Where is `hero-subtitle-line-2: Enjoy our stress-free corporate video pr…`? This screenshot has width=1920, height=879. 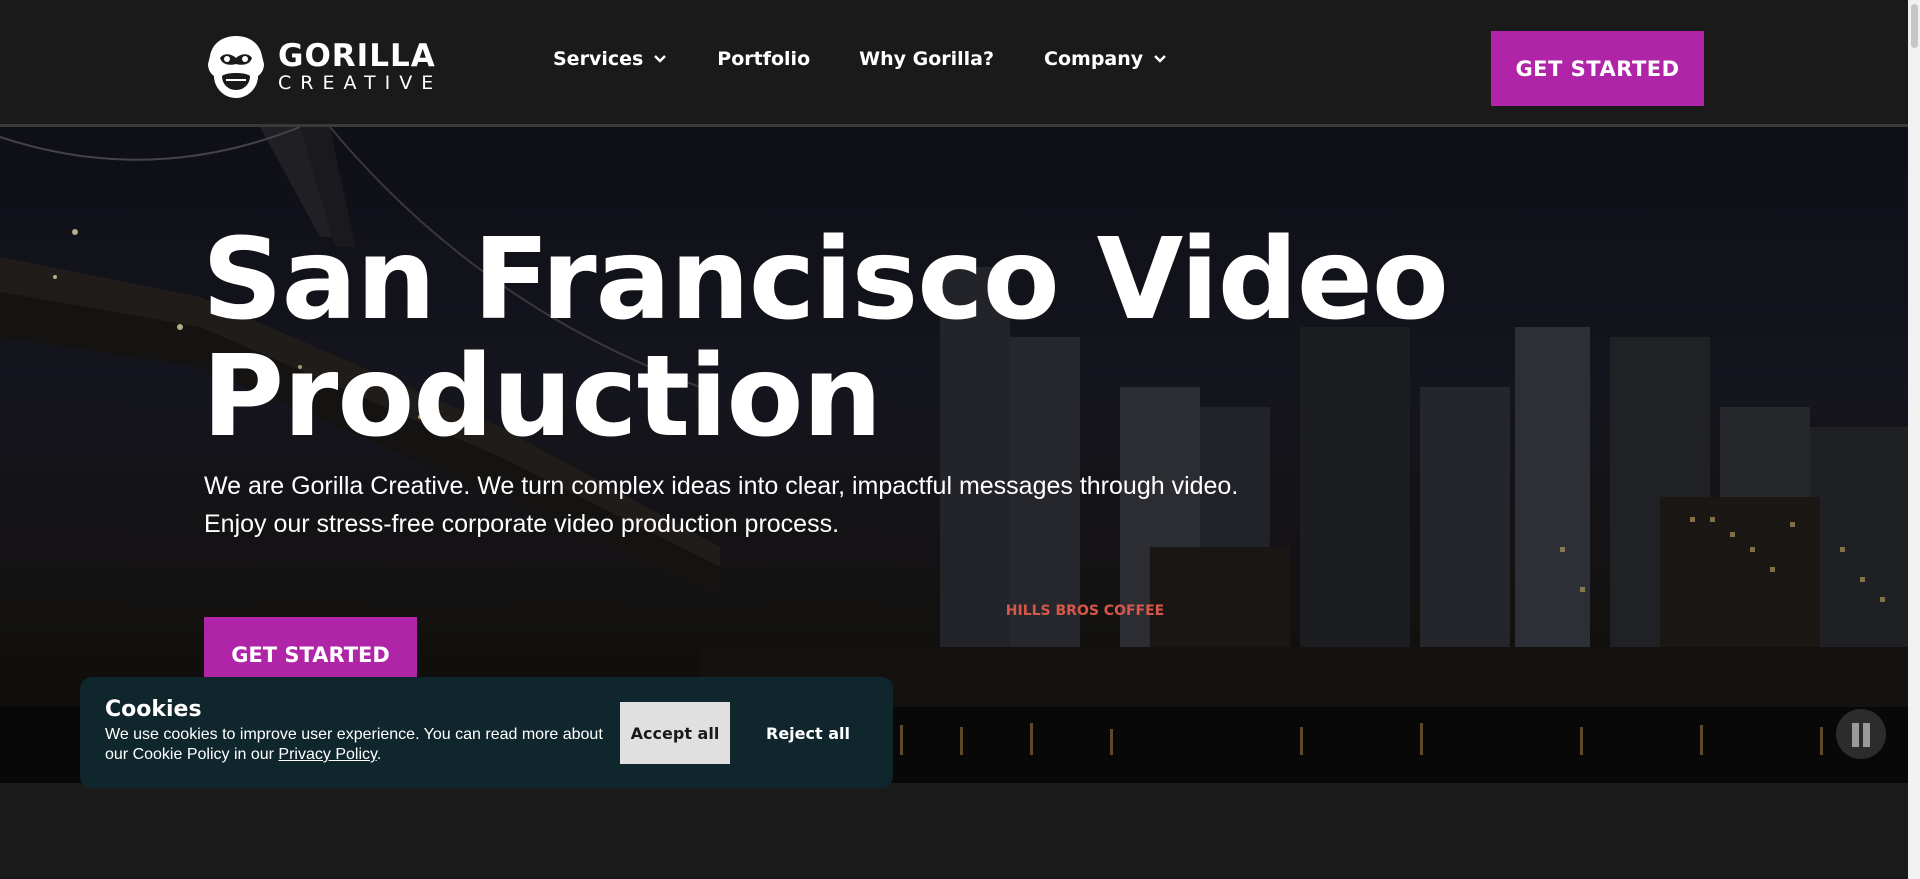 hero-subtitle-line-2: Enjoy our stress-free corporate video pr… is located at coordinates (522, 524).